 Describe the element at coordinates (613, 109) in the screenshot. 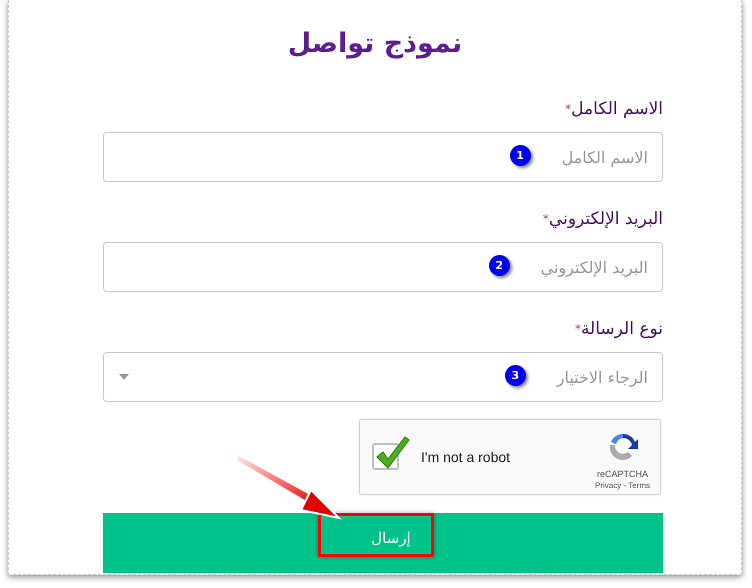

I see `field-label: الاسم الكامل*` at that location.